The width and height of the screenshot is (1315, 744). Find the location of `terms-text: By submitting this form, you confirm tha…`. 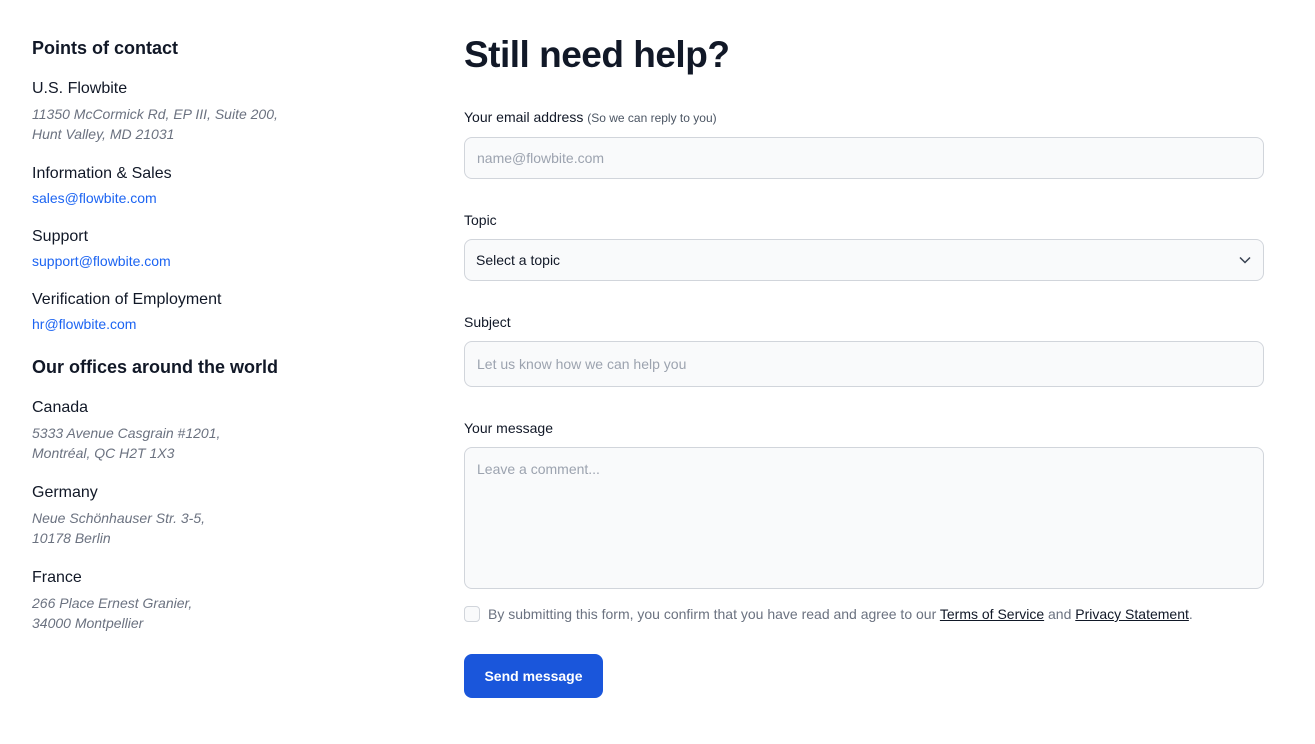

terms-text: By submitting this form, you confirm tha… is located at coordinates (840, 614).